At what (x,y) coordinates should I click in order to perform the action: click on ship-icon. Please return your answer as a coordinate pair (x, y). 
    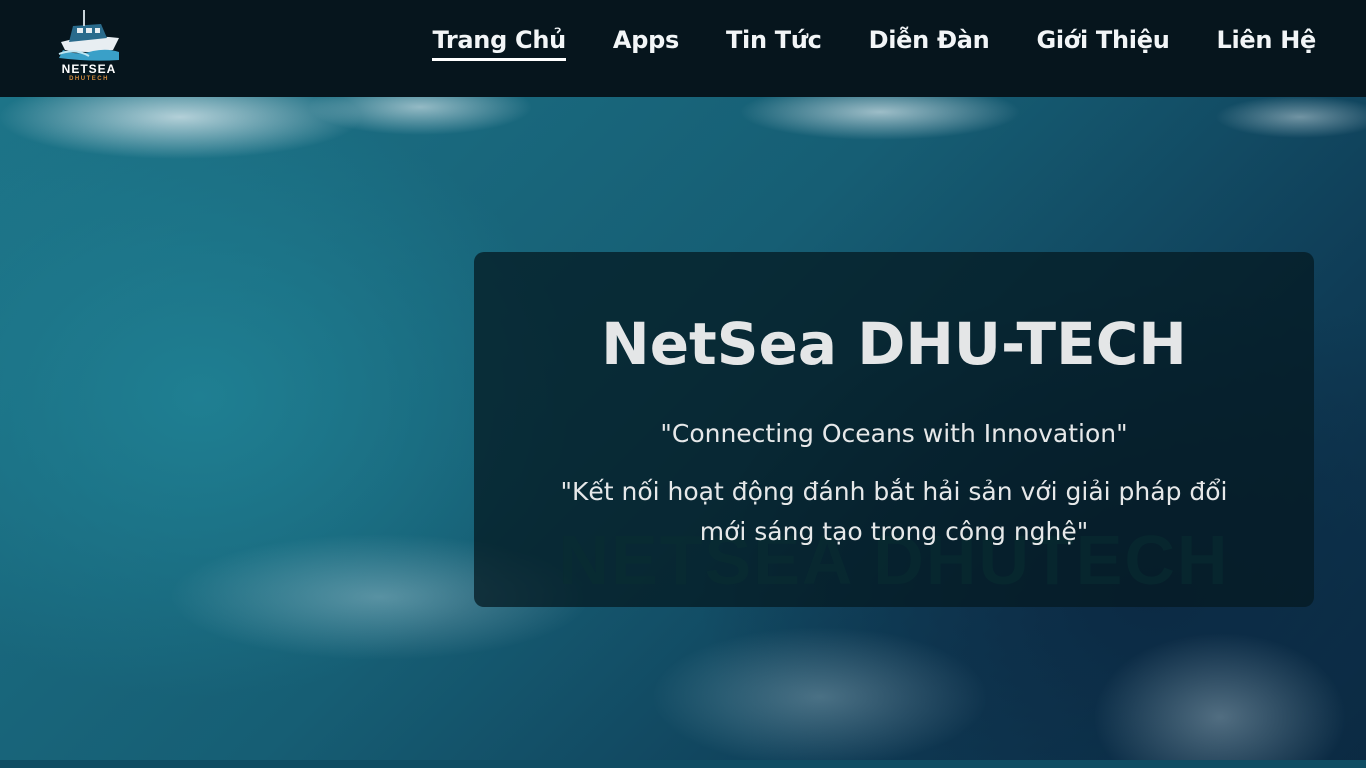
    Looking at the image, I should click on (88, 35).